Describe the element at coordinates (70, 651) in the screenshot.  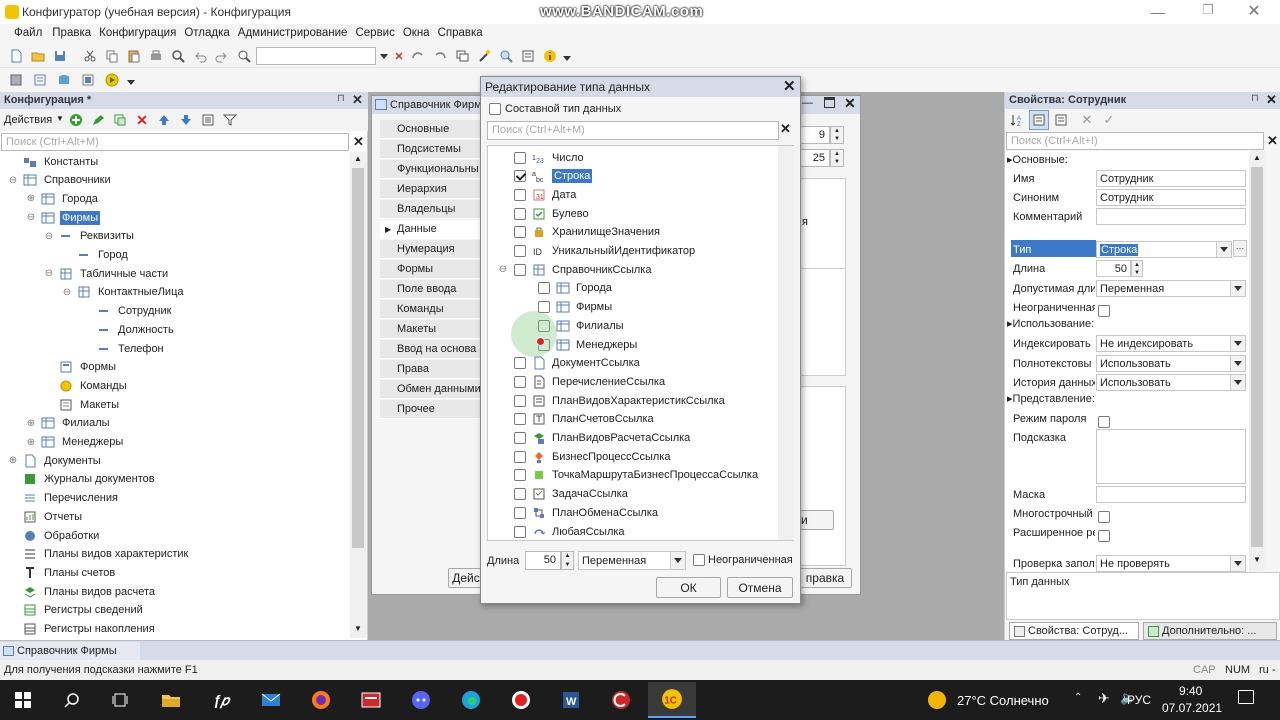
I see `window-tab-catalog: Справочник Фирмы` at that location.